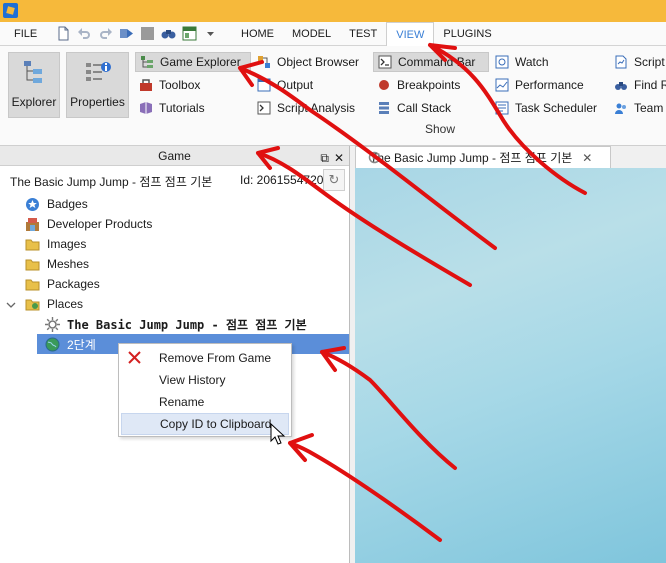  Describe the element at coordinates (81, 344) in the screenshot. I see `tree-label: 2단계` at that location.